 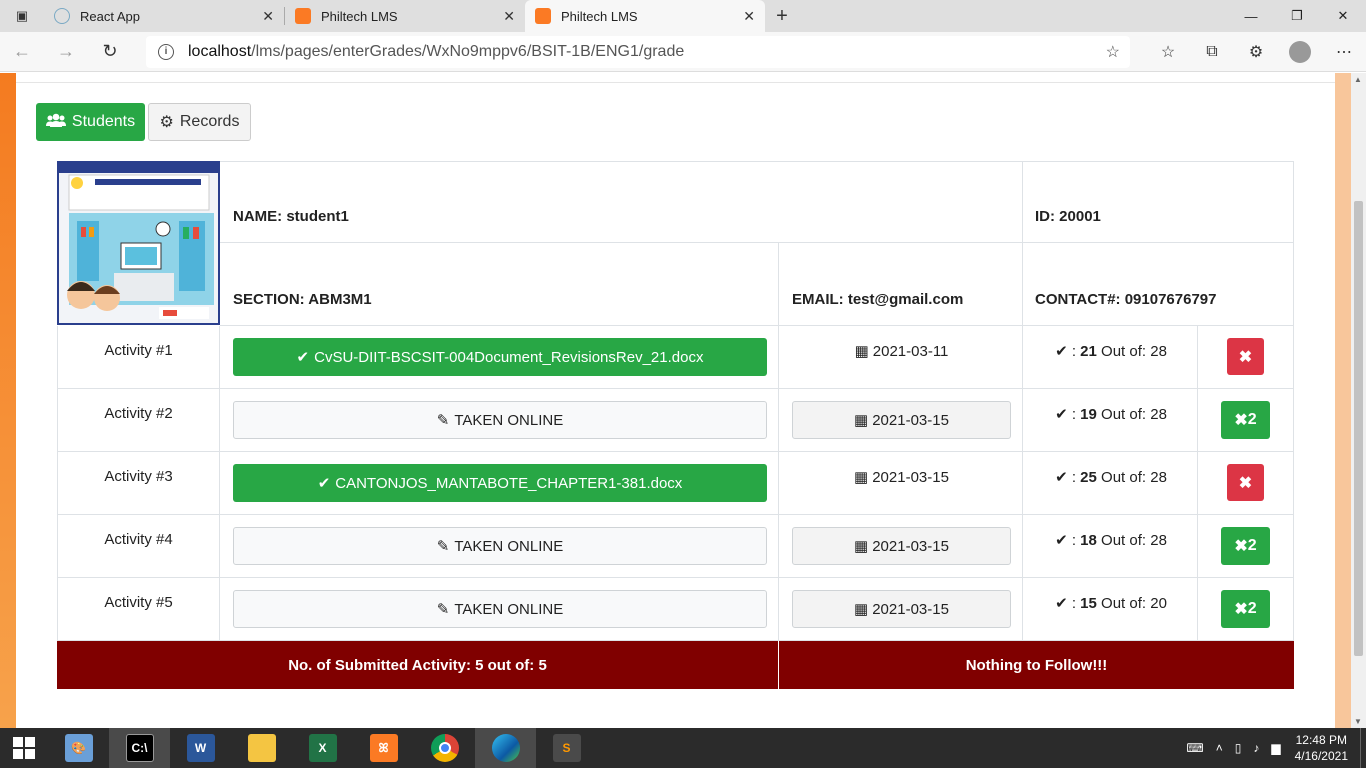 I want to click on activity-label: Activity #2, so click(x=138, y=413).